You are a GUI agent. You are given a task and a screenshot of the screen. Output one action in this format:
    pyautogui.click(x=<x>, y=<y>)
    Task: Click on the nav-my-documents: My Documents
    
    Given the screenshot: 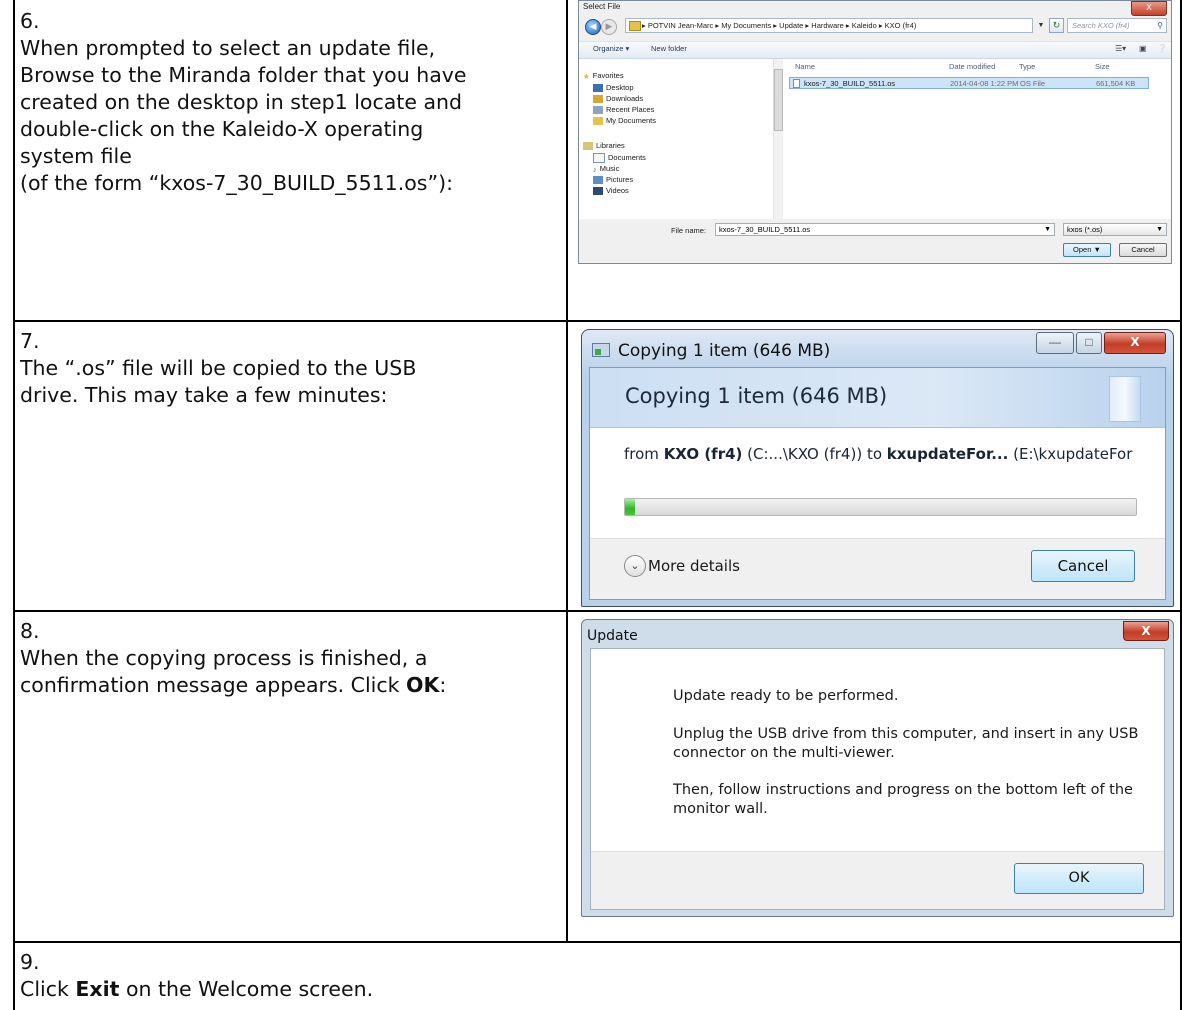 What is the action you would take?
    pyautogui.click(x=625, y=121)
    